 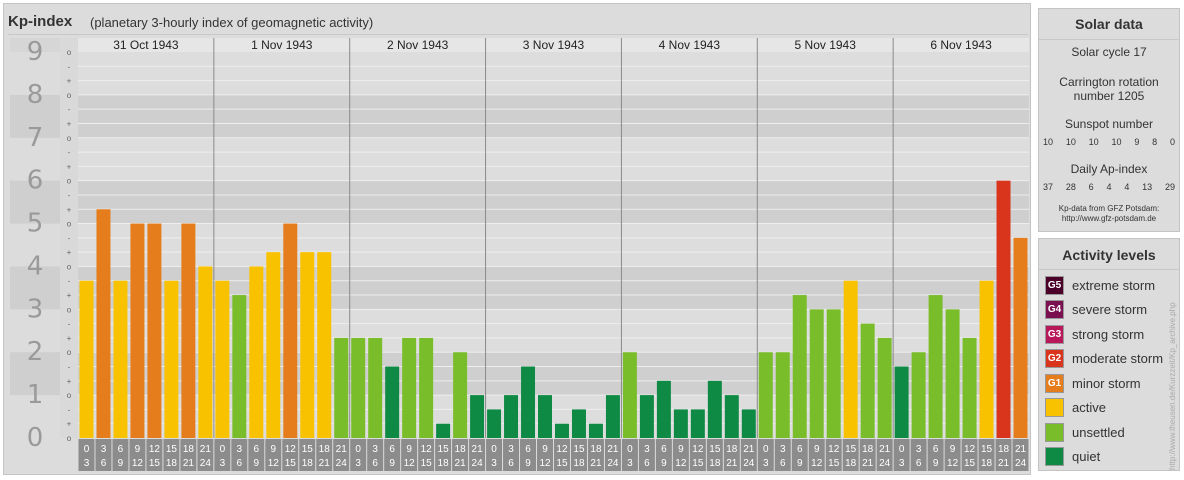 What do you see at coordinates (749, 449) in the screenshot?
I see `interval-start-label: 21` at bounding box center [749, 449].